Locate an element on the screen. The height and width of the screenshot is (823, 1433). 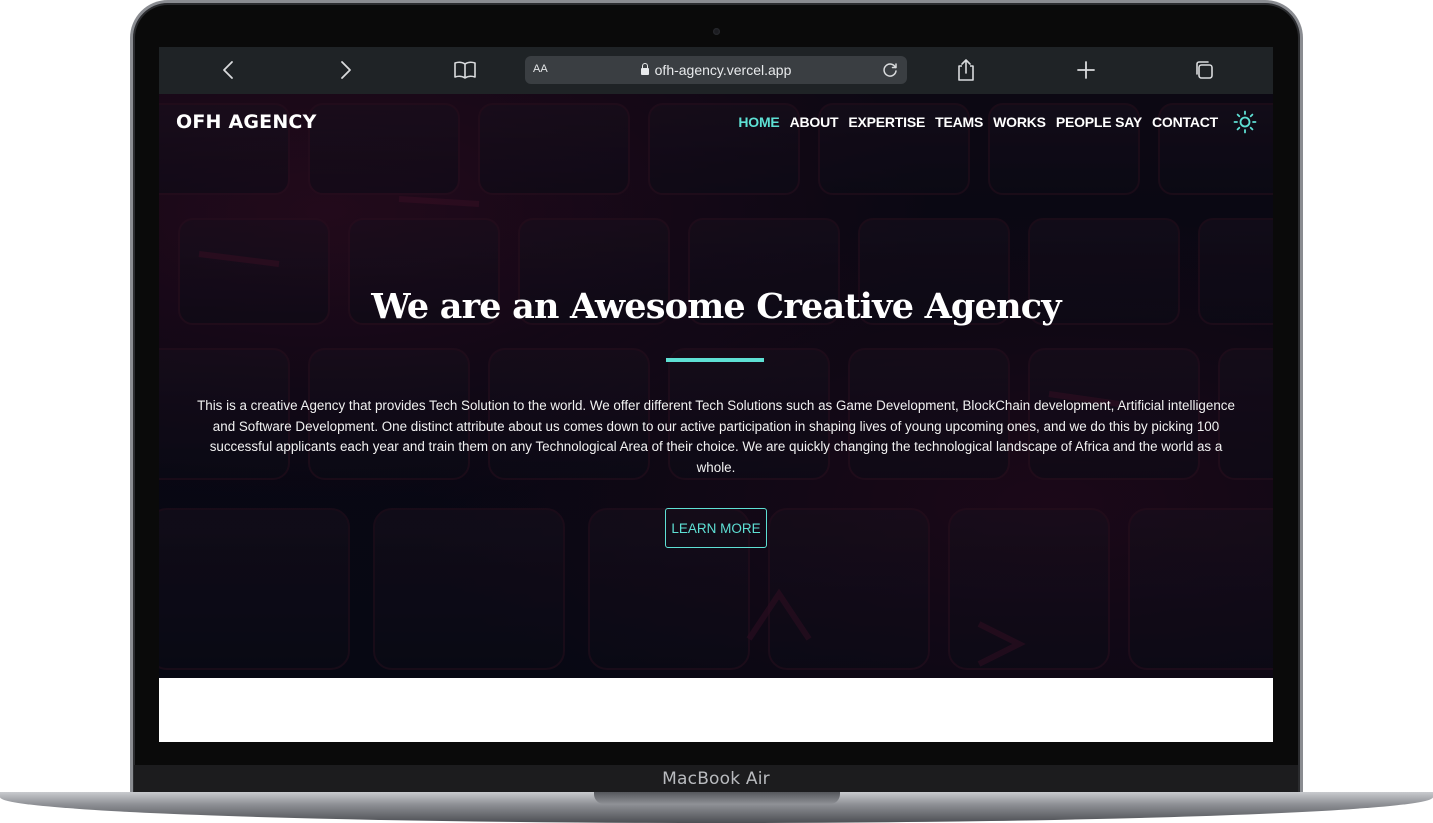
camera-icon is located at coordinates (716, 31).